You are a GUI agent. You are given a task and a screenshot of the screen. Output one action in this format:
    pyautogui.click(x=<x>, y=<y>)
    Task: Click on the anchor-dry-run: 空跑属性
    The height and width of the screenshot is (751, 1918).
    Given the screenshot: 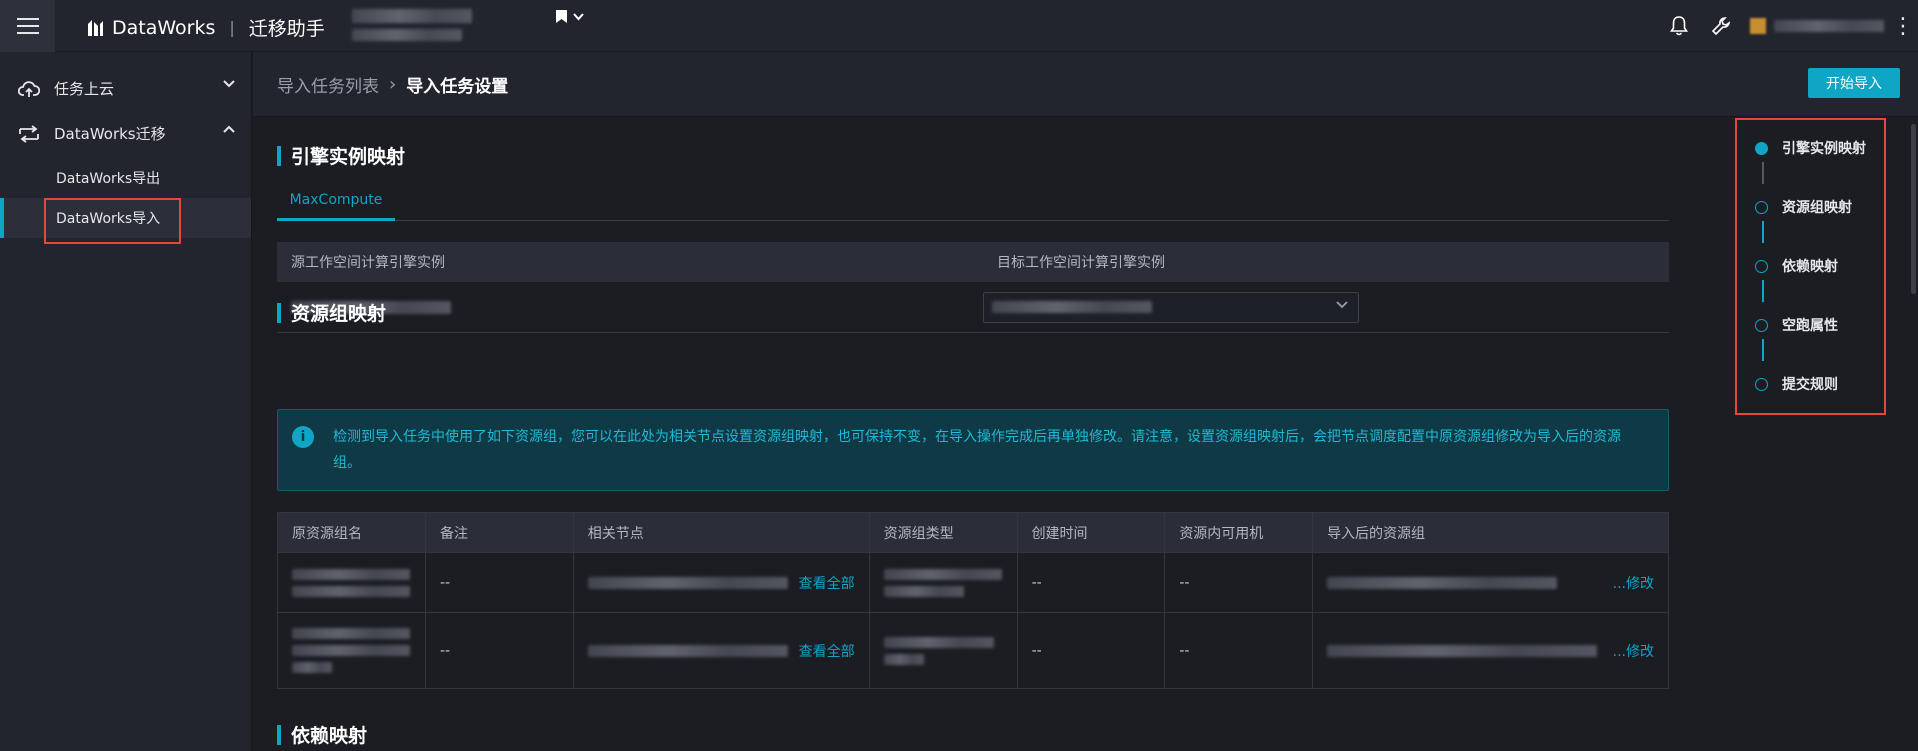 What is the action you would take?
    pyautogui.click(x=1796, y=325)
    